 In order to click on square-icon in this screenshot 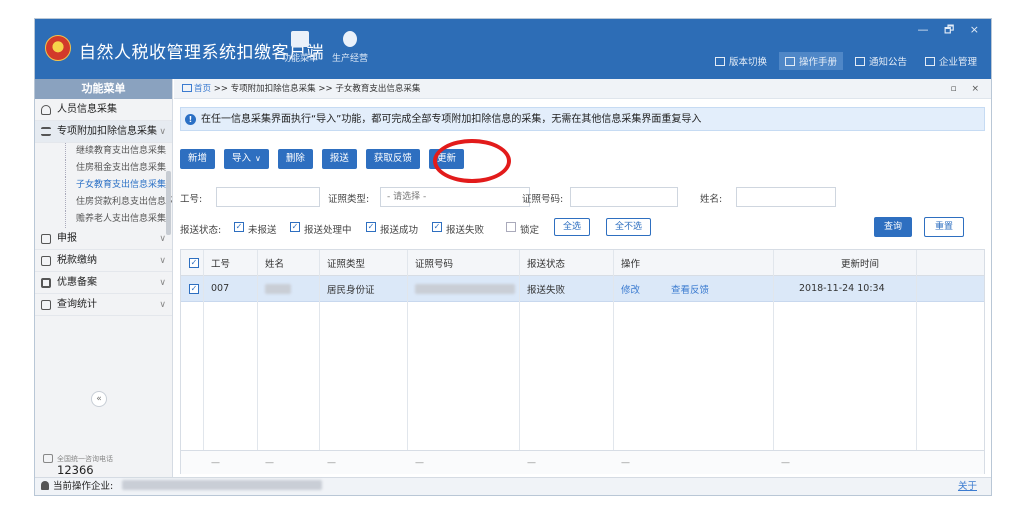, I will do `click(46, 283)`.